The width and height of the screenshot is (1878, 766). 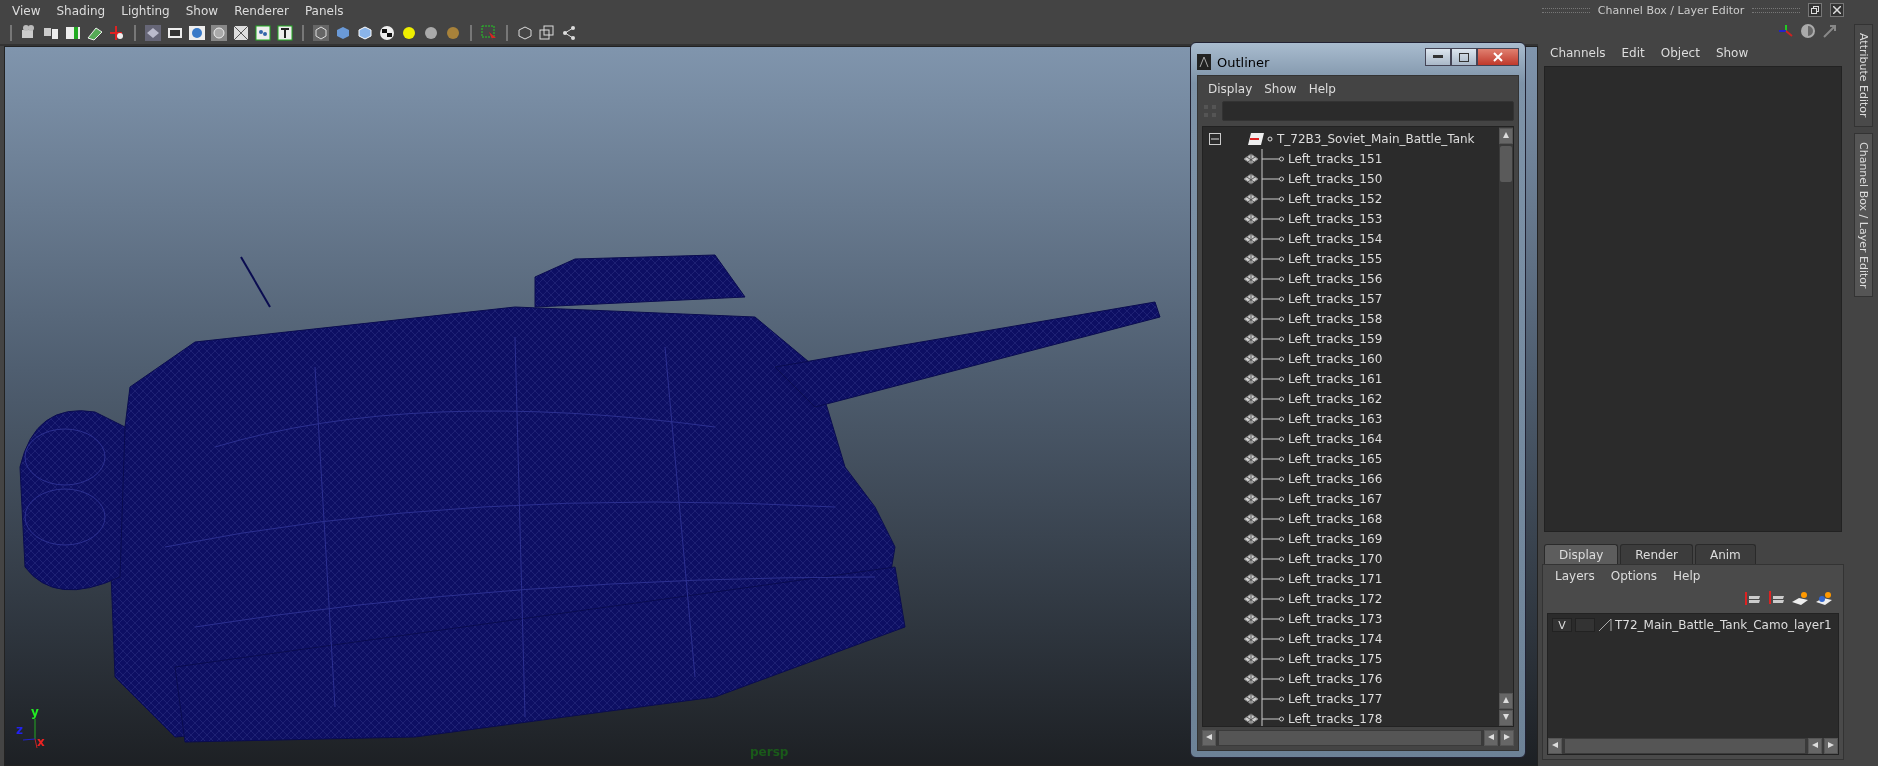 What do you see at coordinates (1578, 53) in the screenshot?
I see `menu-item: Channels` at bounding box center [1578, 53].